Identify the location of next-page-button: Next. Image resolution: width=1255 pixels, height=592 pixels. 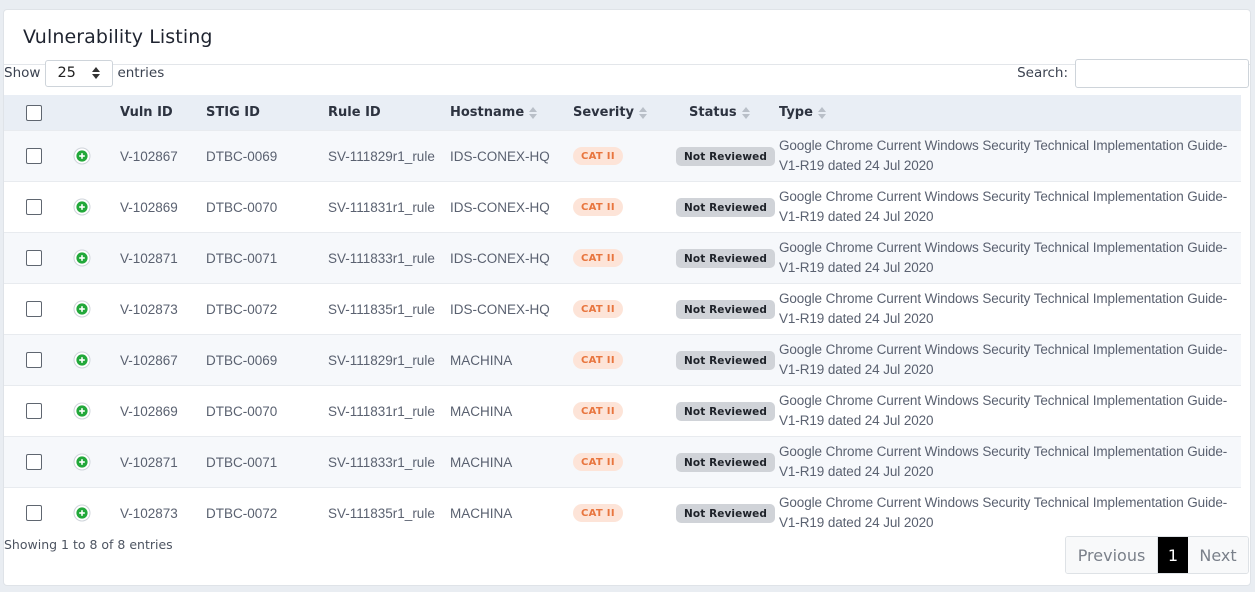
(1218, 555).